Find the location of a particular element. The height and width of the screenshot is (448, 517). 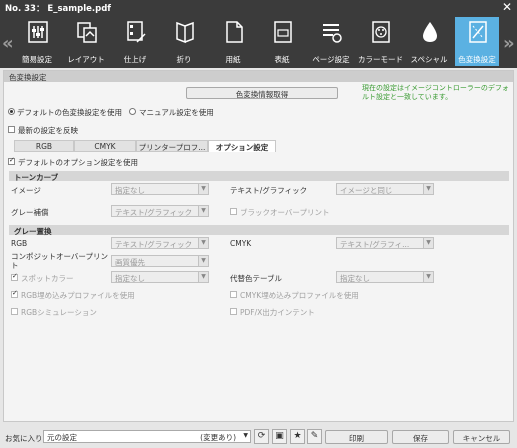

favorites-label: お気に入り is located at coordinates (24, 438).